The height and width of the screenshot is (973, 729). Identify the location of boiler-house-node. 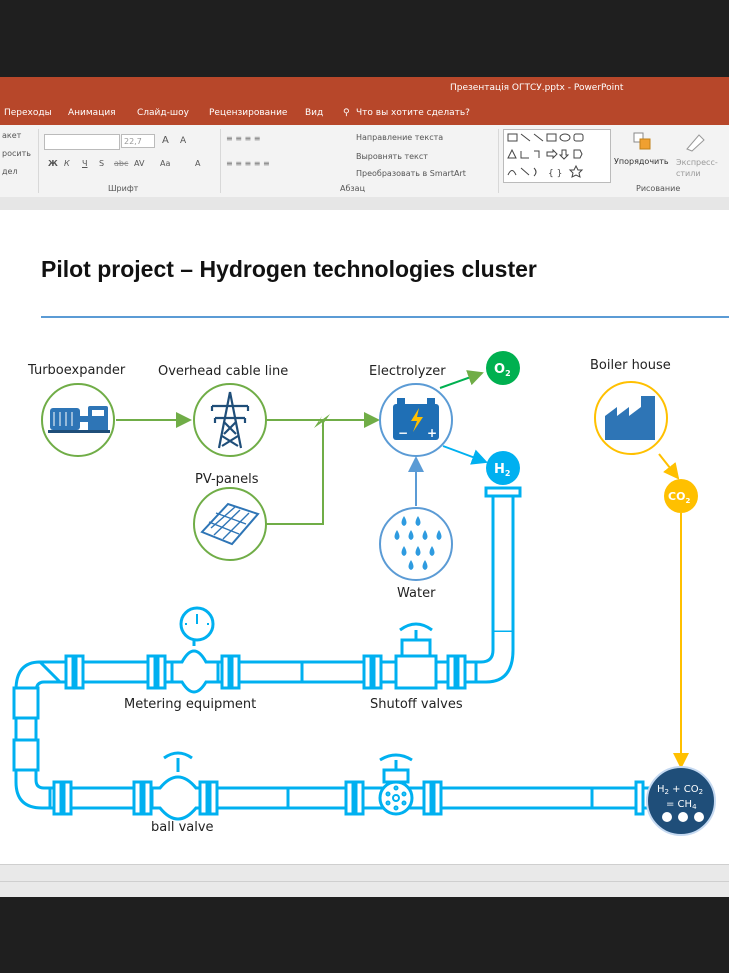
(631, 418).